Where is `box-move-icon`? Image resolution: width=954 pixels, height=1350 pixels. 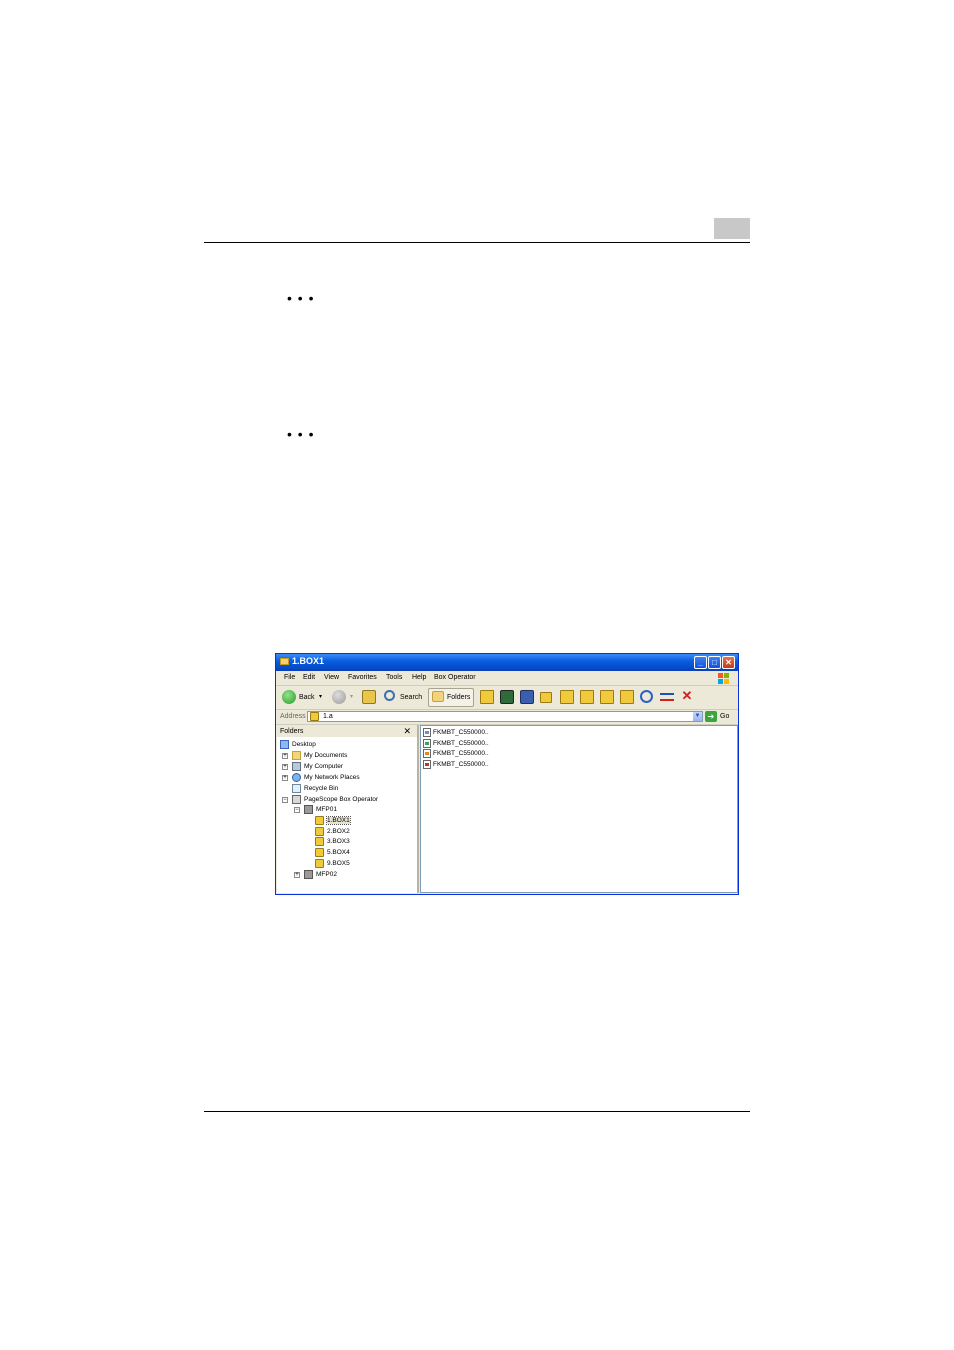 box-move-icon is located at coordinates (627, 697).